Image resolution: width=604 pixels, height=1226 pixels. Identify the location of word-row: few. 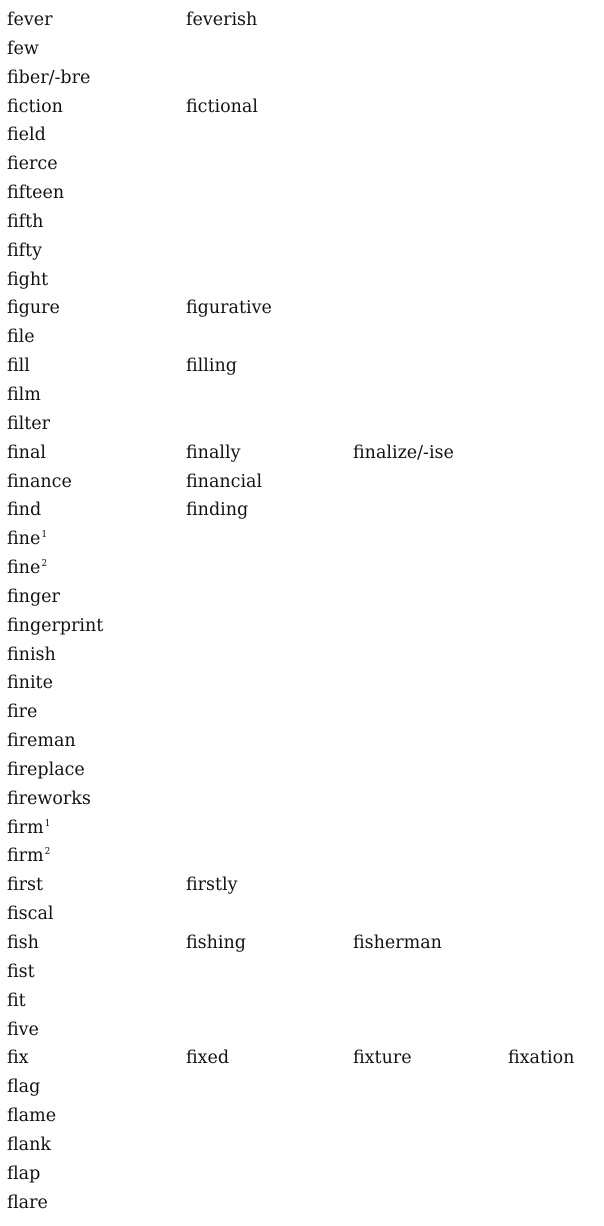
(305, 49).